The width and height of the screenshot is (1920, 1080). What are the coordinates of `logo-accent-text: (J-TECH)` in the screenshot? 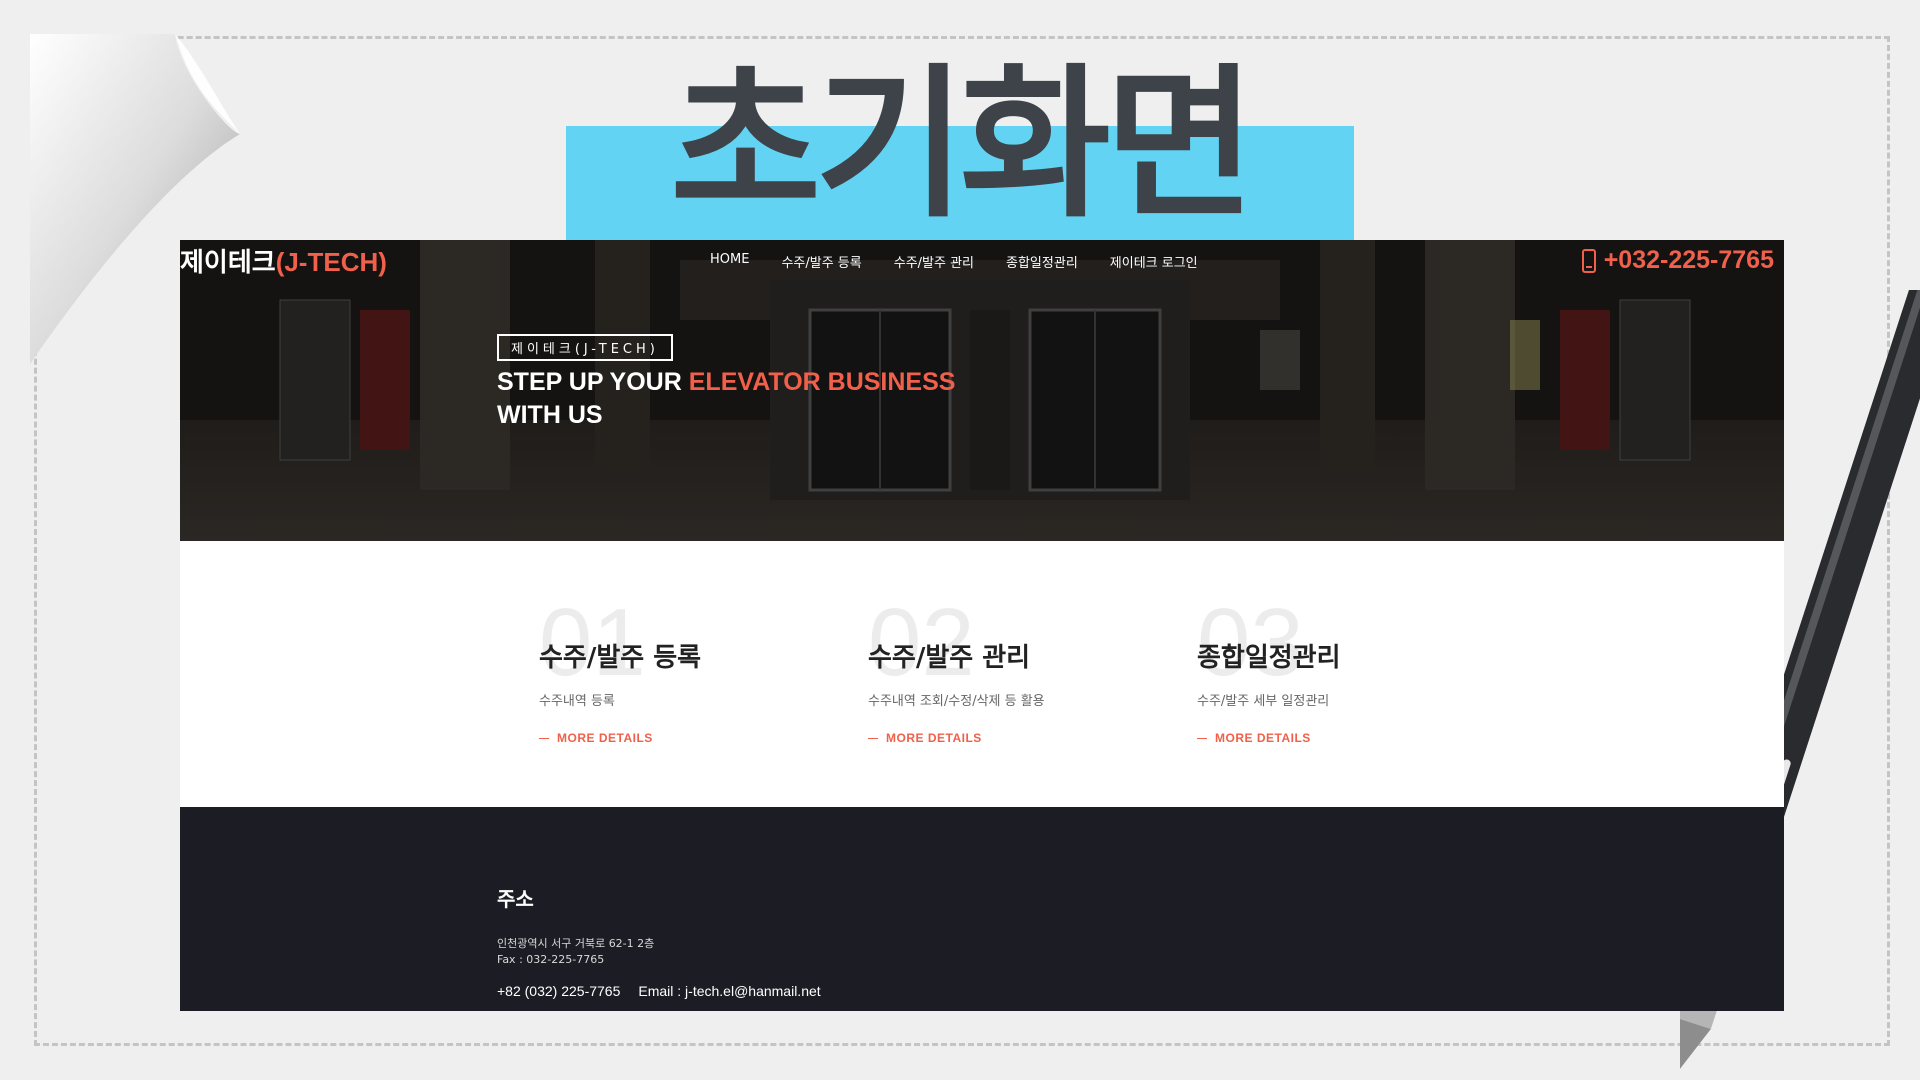 It's located at (331, 262).